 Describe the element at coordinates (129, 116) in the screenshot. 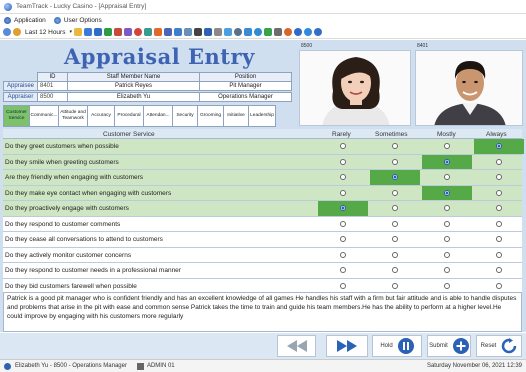

I see `tab-procedural: Procedural` at that location.